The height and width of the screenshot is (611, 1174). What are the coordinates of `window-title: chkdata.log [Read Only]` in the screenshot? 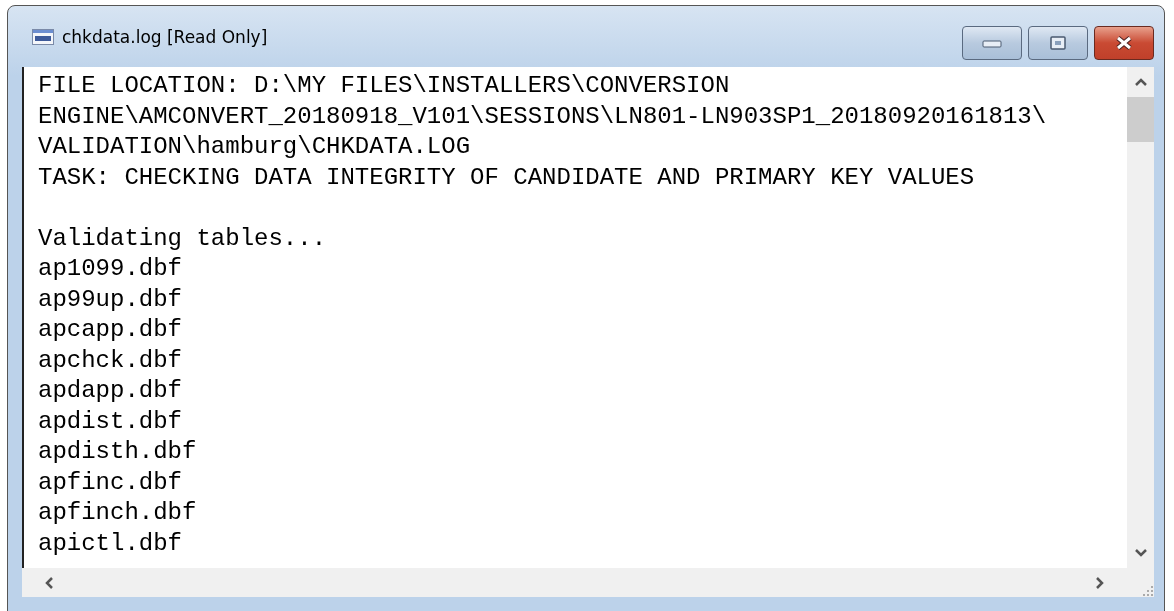 It's located at (165, 36).